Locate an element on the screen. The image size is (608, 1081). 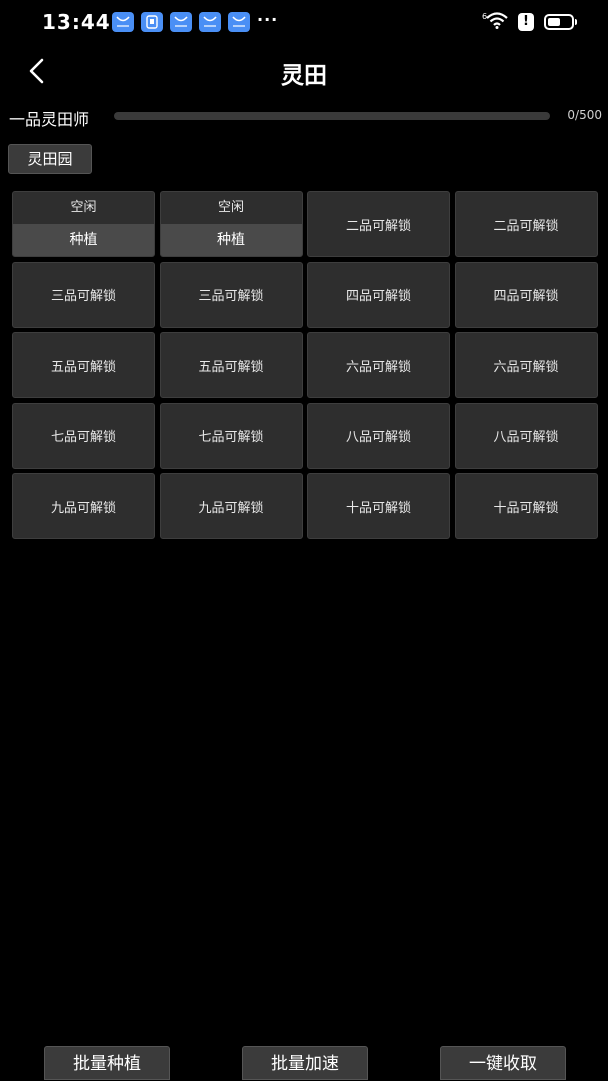
alert-icon: ! is located at coordinates (526, 22).